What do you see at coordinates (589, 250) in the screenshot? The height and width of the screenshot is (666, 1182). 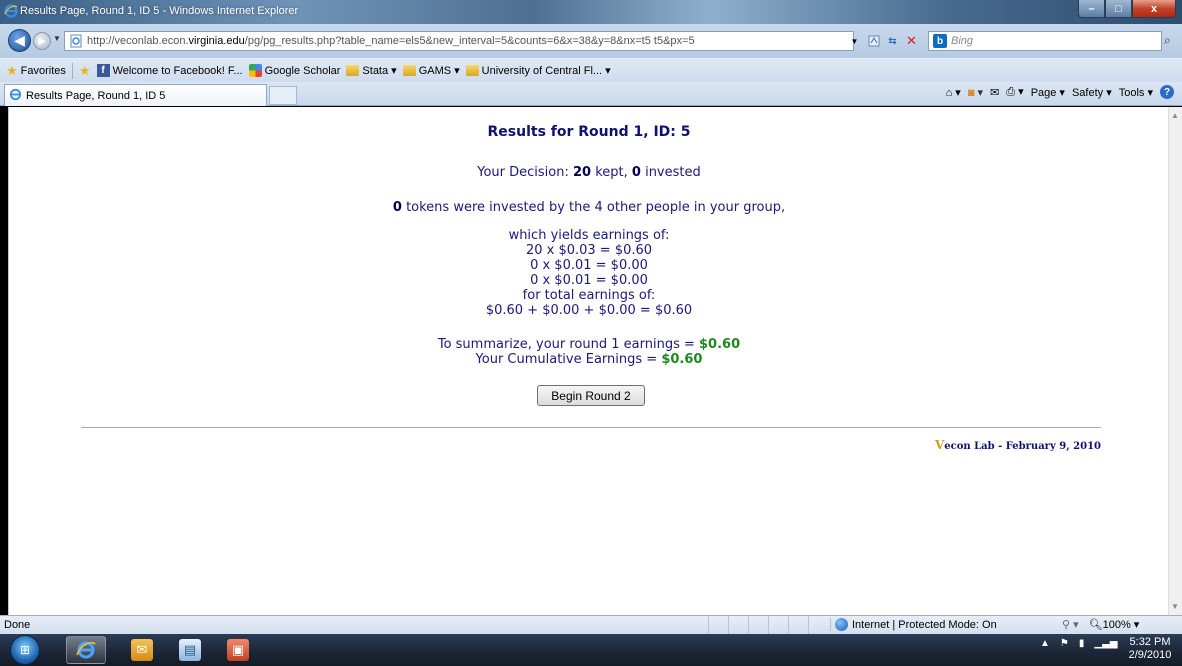 I see `calc-line: 20 x $0.03 = $0.60` at bounding box center [589, 250].